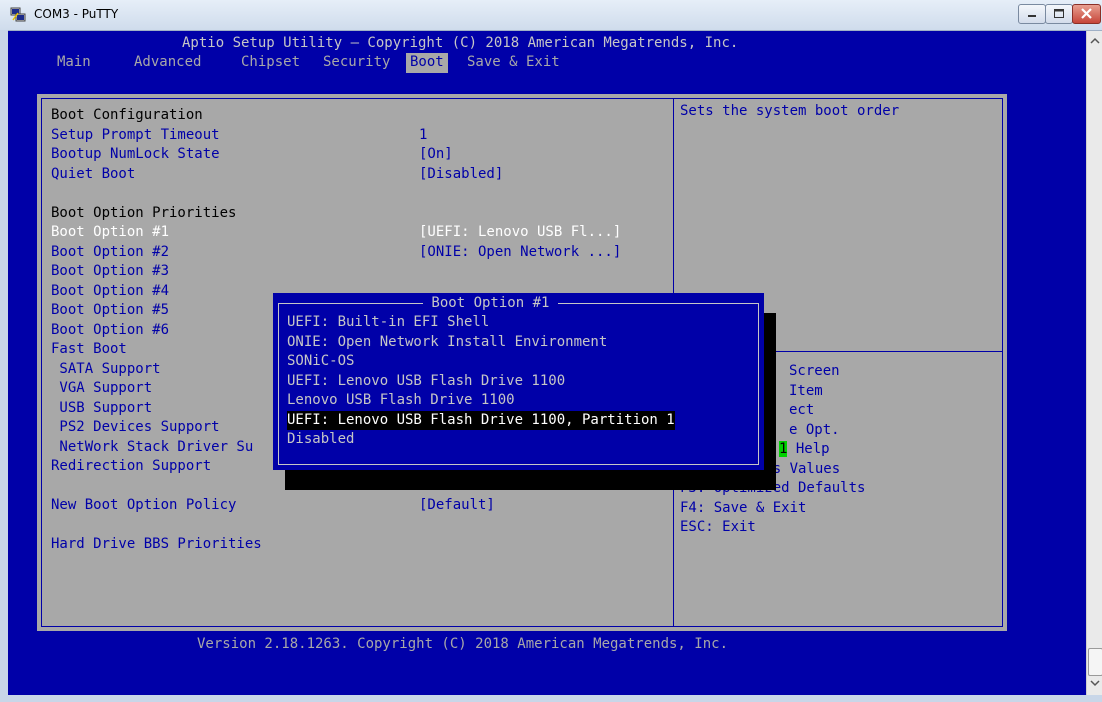 The height and width of the screenshot is (702, 1102). Describe the element at coordinates (135, 136) in the screenshot. I see `setting-label: Setup Prompt Timeout` at that location.